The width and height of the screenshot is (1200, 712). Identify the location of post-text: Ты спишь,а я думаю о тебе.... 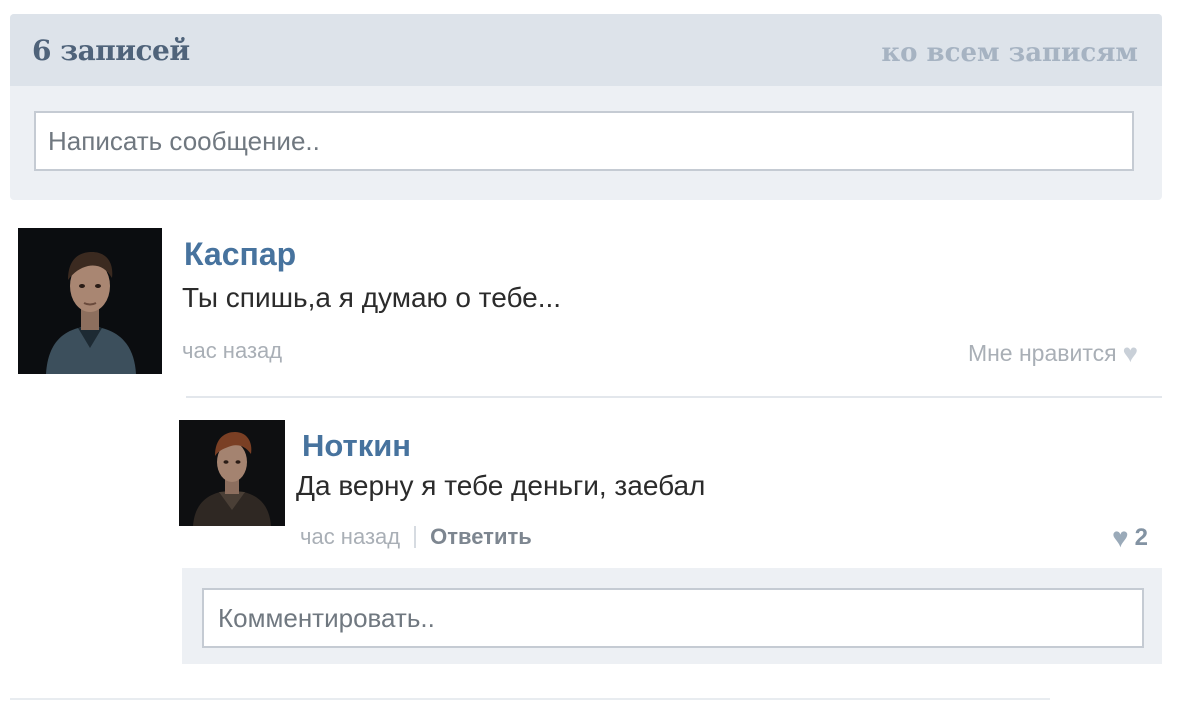
(372, 297).